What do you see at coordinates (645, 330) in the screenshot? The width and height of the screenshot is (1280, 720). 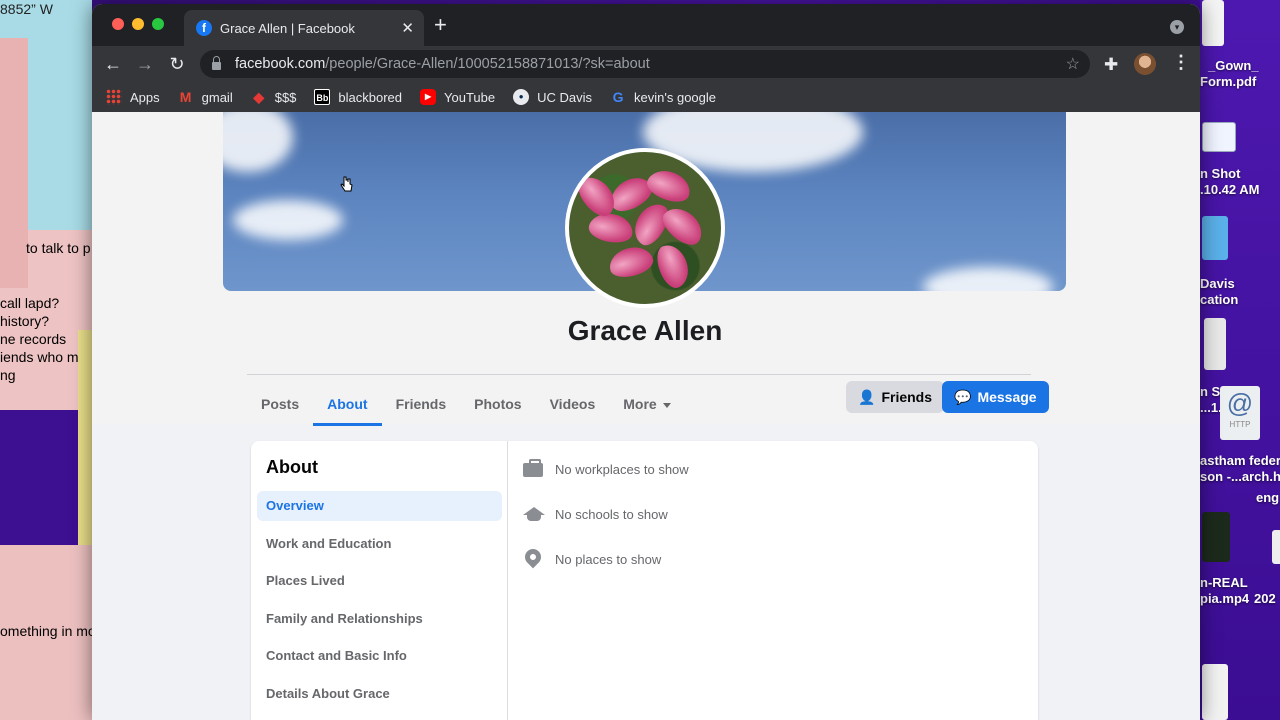 I see `profile-name: Grace Allen` at bounding box center [645, 330].